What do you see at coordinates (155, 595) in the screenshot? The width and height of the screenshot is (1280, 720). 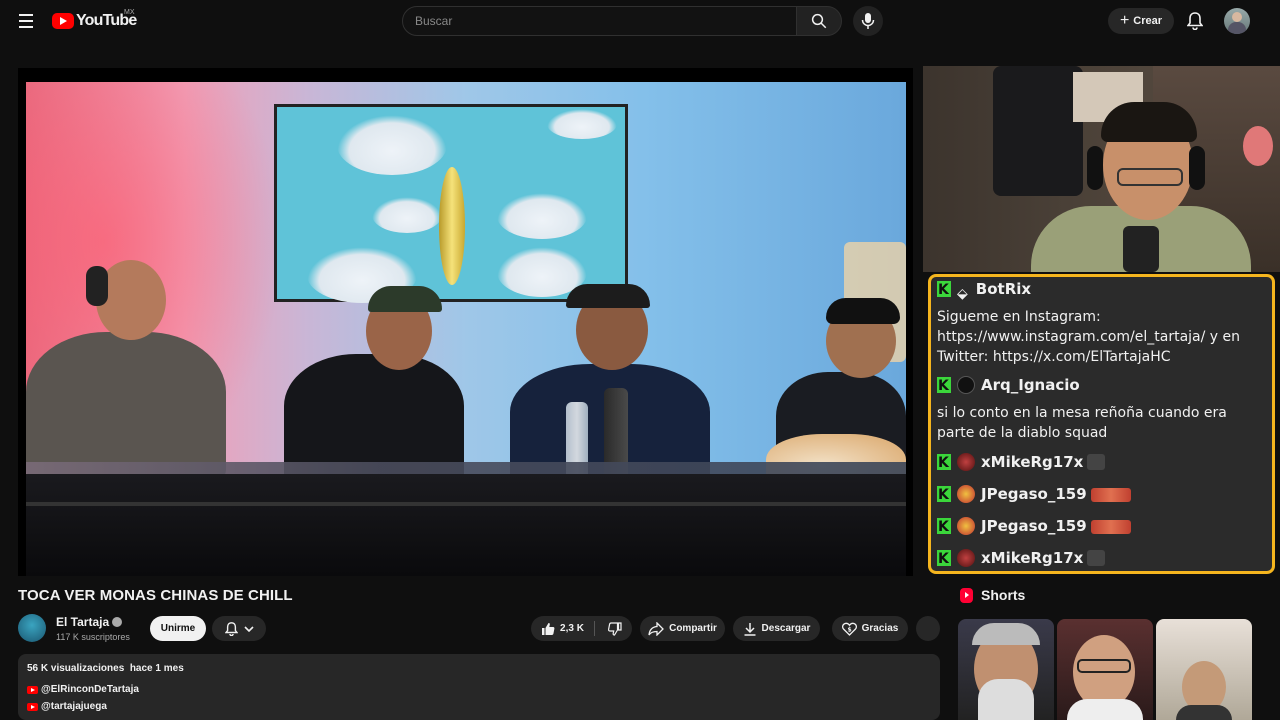 I see `video-title: TOCA VER MONAS CHINAS DE CHILL` at bounding box center [155, 595].